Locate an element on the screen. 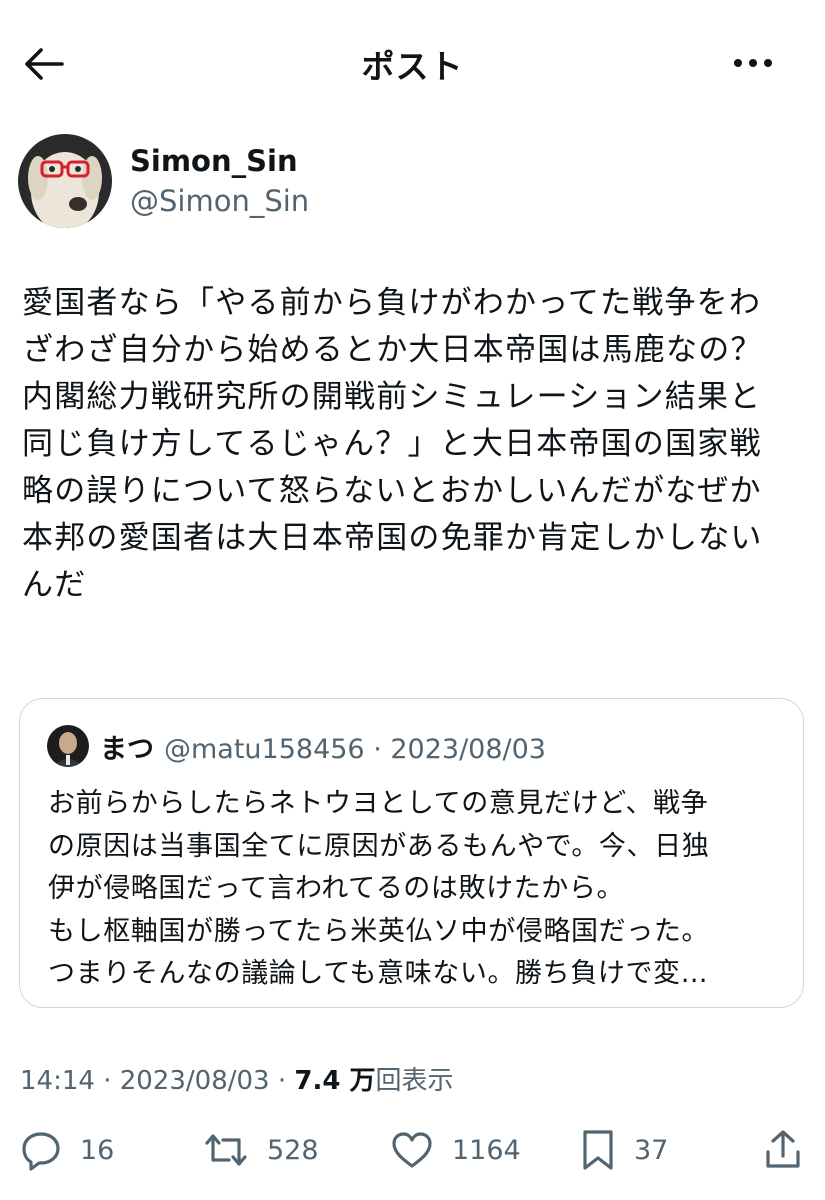  views-label: 回表示 is located at coordinates (414, 1081).